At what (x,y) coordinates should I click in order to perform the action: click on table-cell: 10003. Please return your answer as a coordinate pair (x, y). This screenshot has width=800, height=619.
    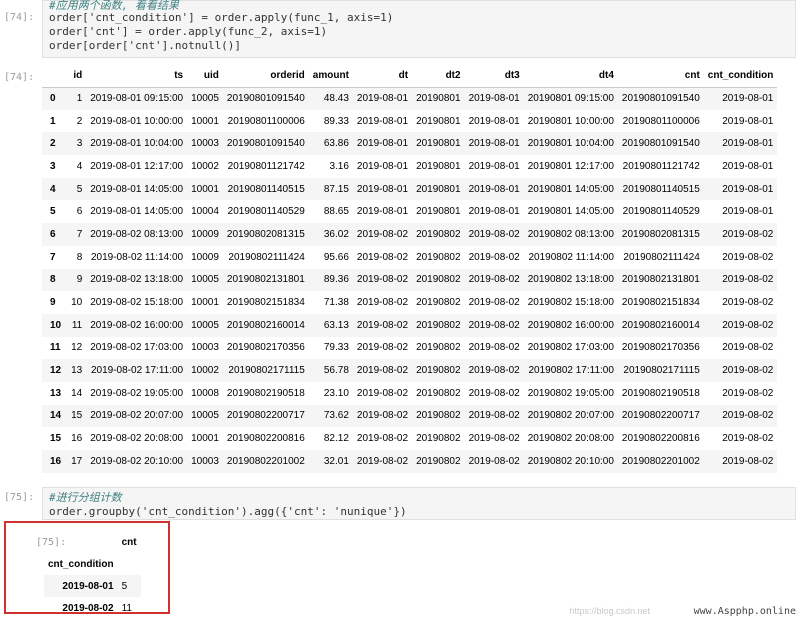
    Looking at the image, I should click on (205, 144).